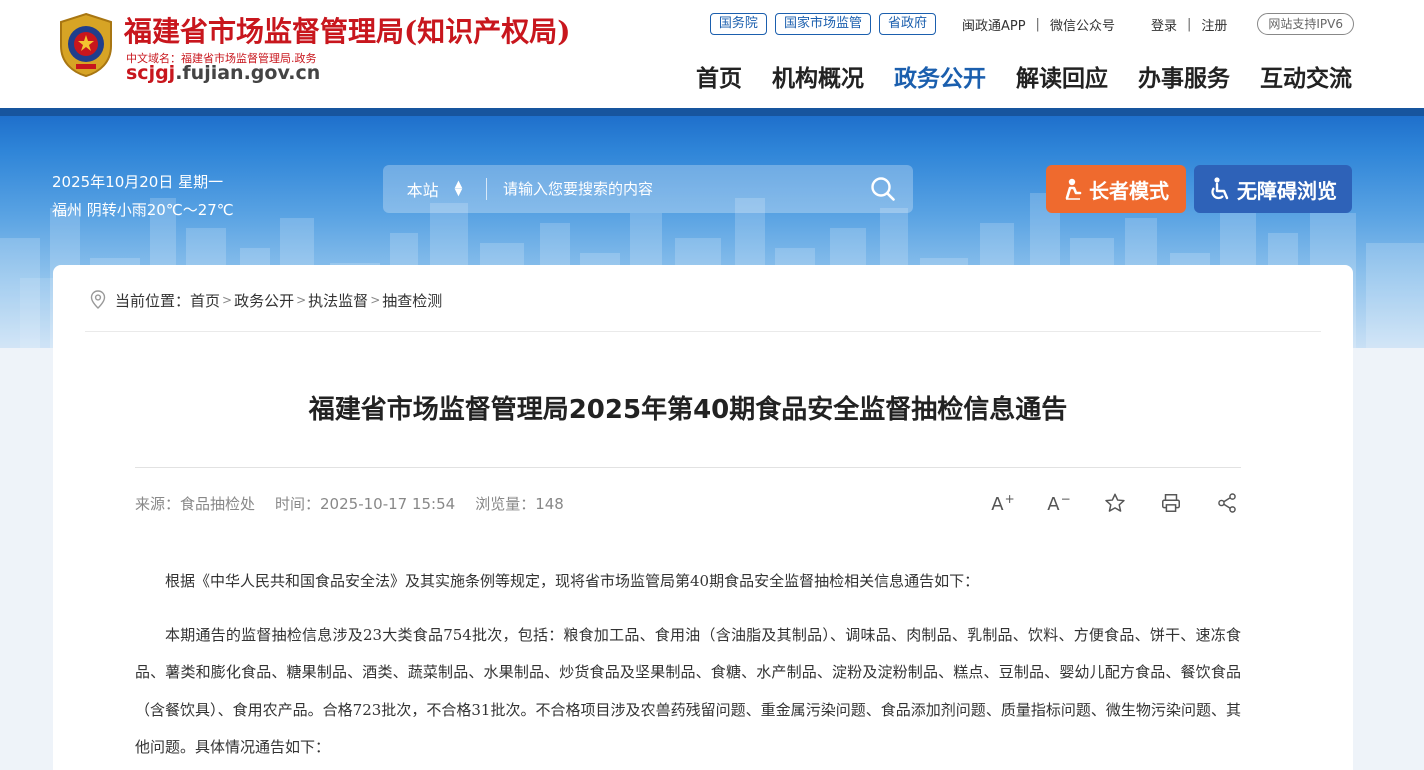  I want to click on breadcrumb-enforcement: 执法监督, so click(338, 300).